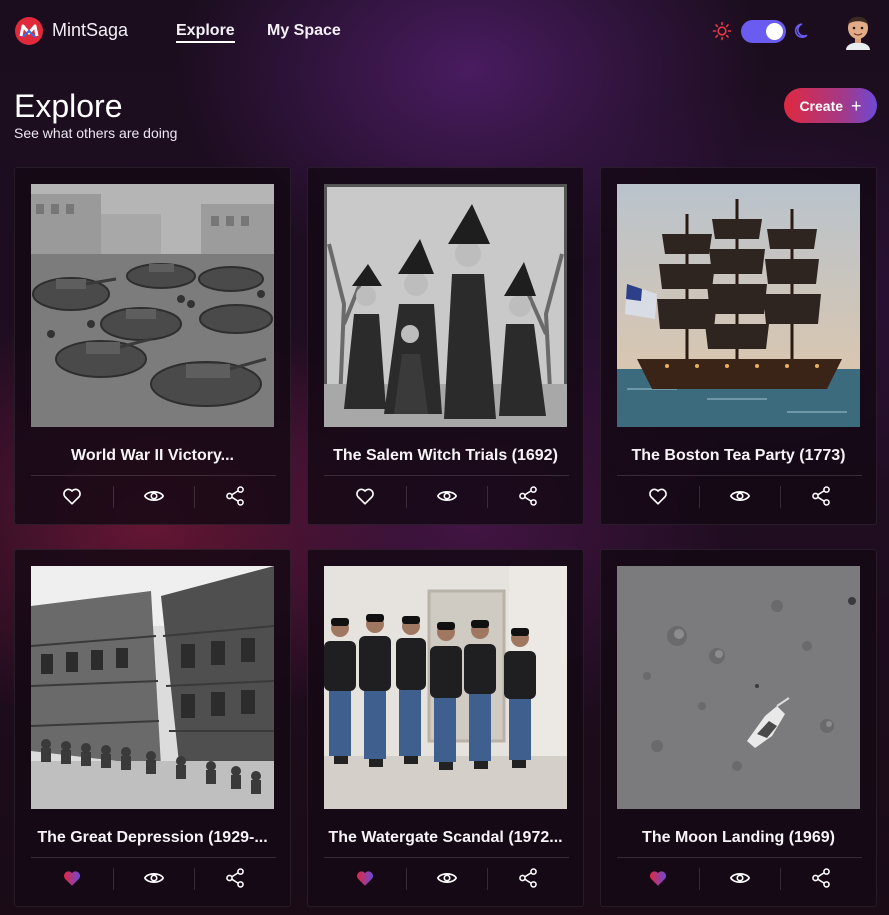 Image resolution: width=889 pixels, height=915 pixels. I want to click on salem-witches-image, so click(445, 305).